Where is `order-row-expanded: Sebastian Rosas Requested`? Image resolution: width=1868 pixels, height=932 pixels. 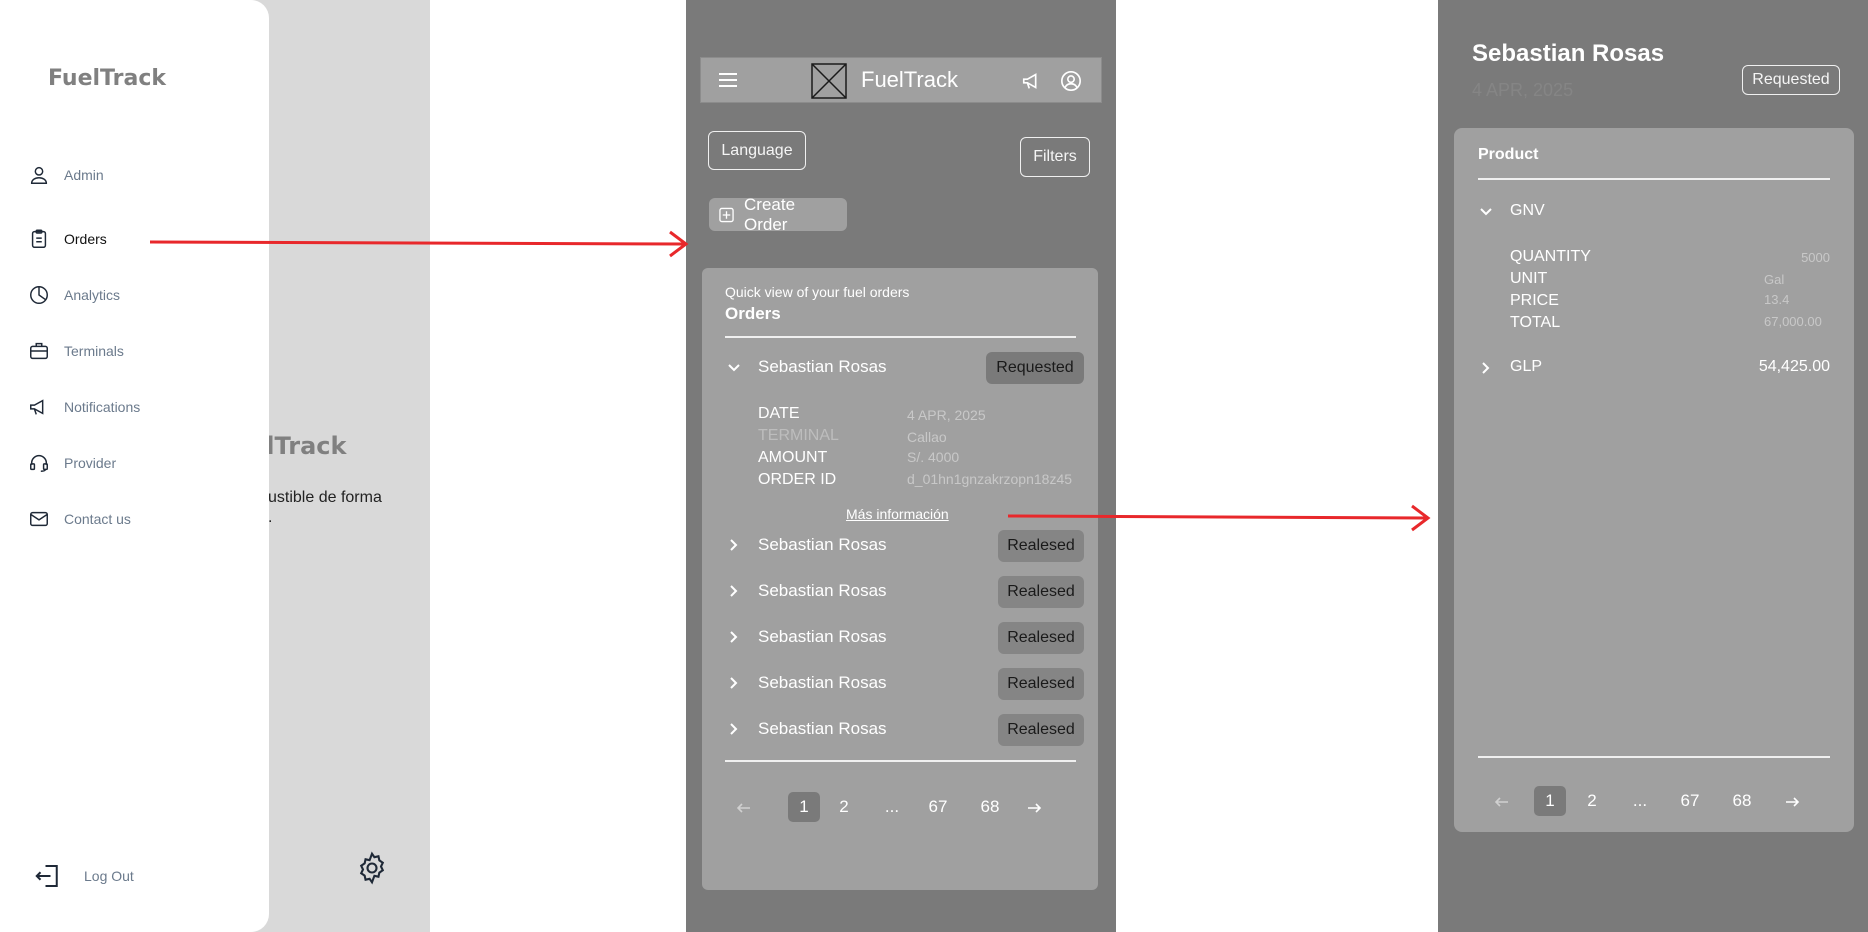
order-row-expanded: Sebastian Rosas Requested is located at coordinates (909, 368).